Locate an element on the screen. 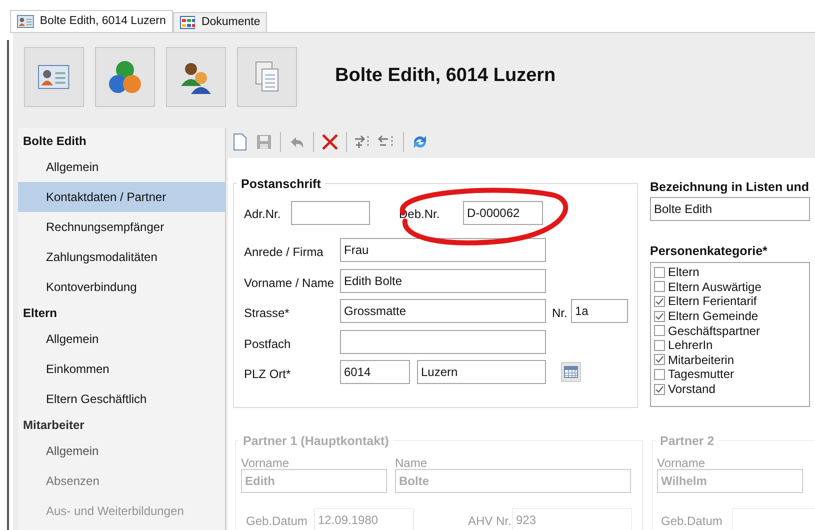 This screenshot has height=530, width=815. coins-icon is located at coordinates (125, 77).